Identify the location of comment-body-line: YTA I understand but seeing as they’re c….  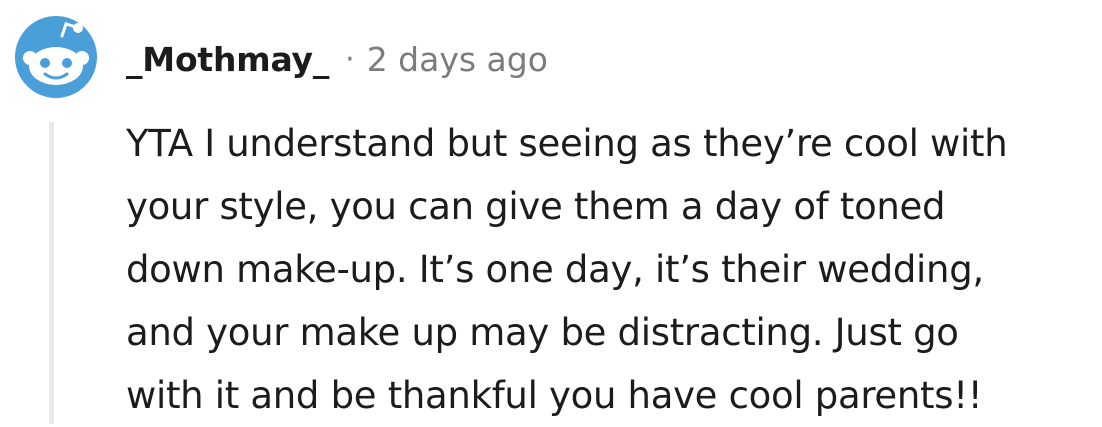
(567, 143).